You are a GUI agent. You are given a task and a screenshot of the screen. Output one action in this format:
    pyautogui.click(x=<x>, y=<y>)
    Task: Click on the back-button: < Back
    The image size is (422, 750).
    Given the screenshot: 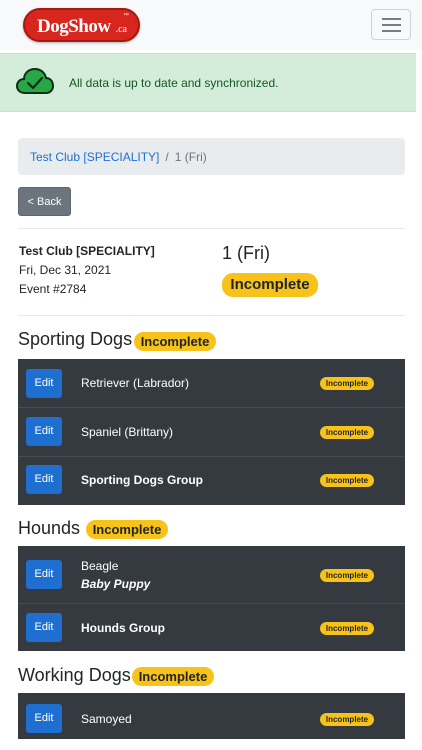 What is the action you would take?
    pyautogui.click(x=44, y=201)
    